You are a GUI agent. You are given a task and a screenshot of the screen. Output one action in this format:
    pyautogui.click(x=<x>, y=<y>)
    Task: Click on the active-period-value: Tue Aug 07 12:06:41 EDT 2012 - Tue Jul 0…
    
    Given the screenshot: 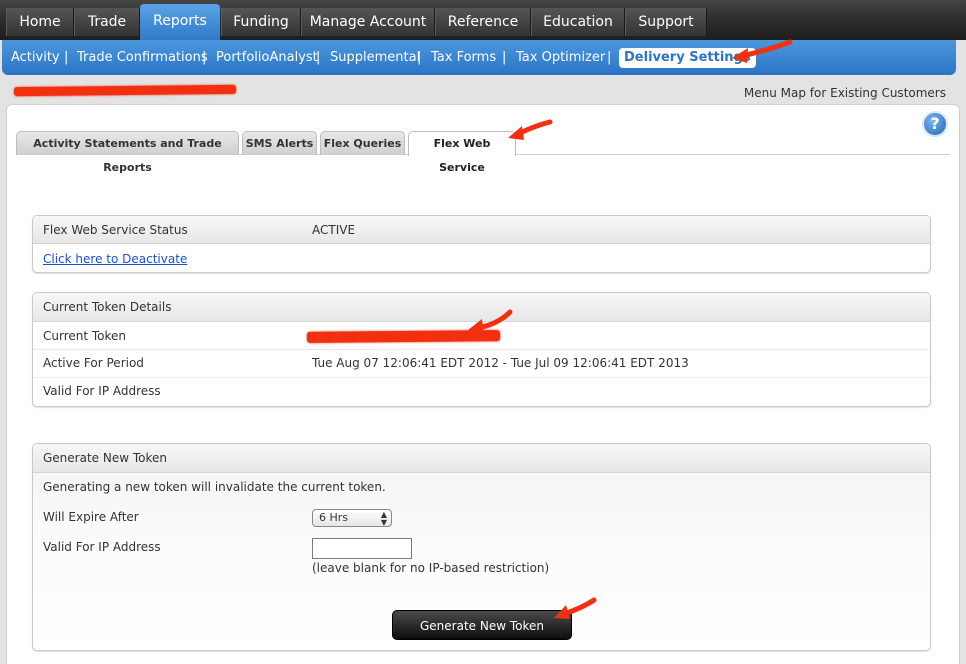 What is the action you would take?
    pyautogui.click(x=500, y=363)
    